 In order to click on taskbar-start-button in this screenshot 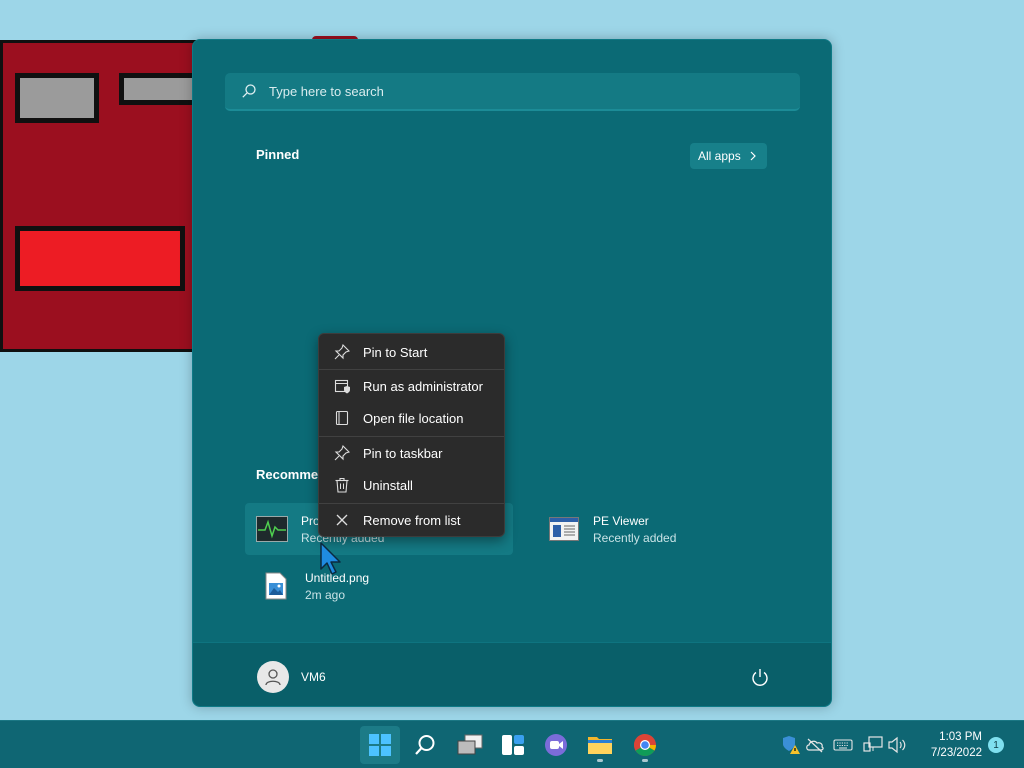, I will do `click(380, 745)`.